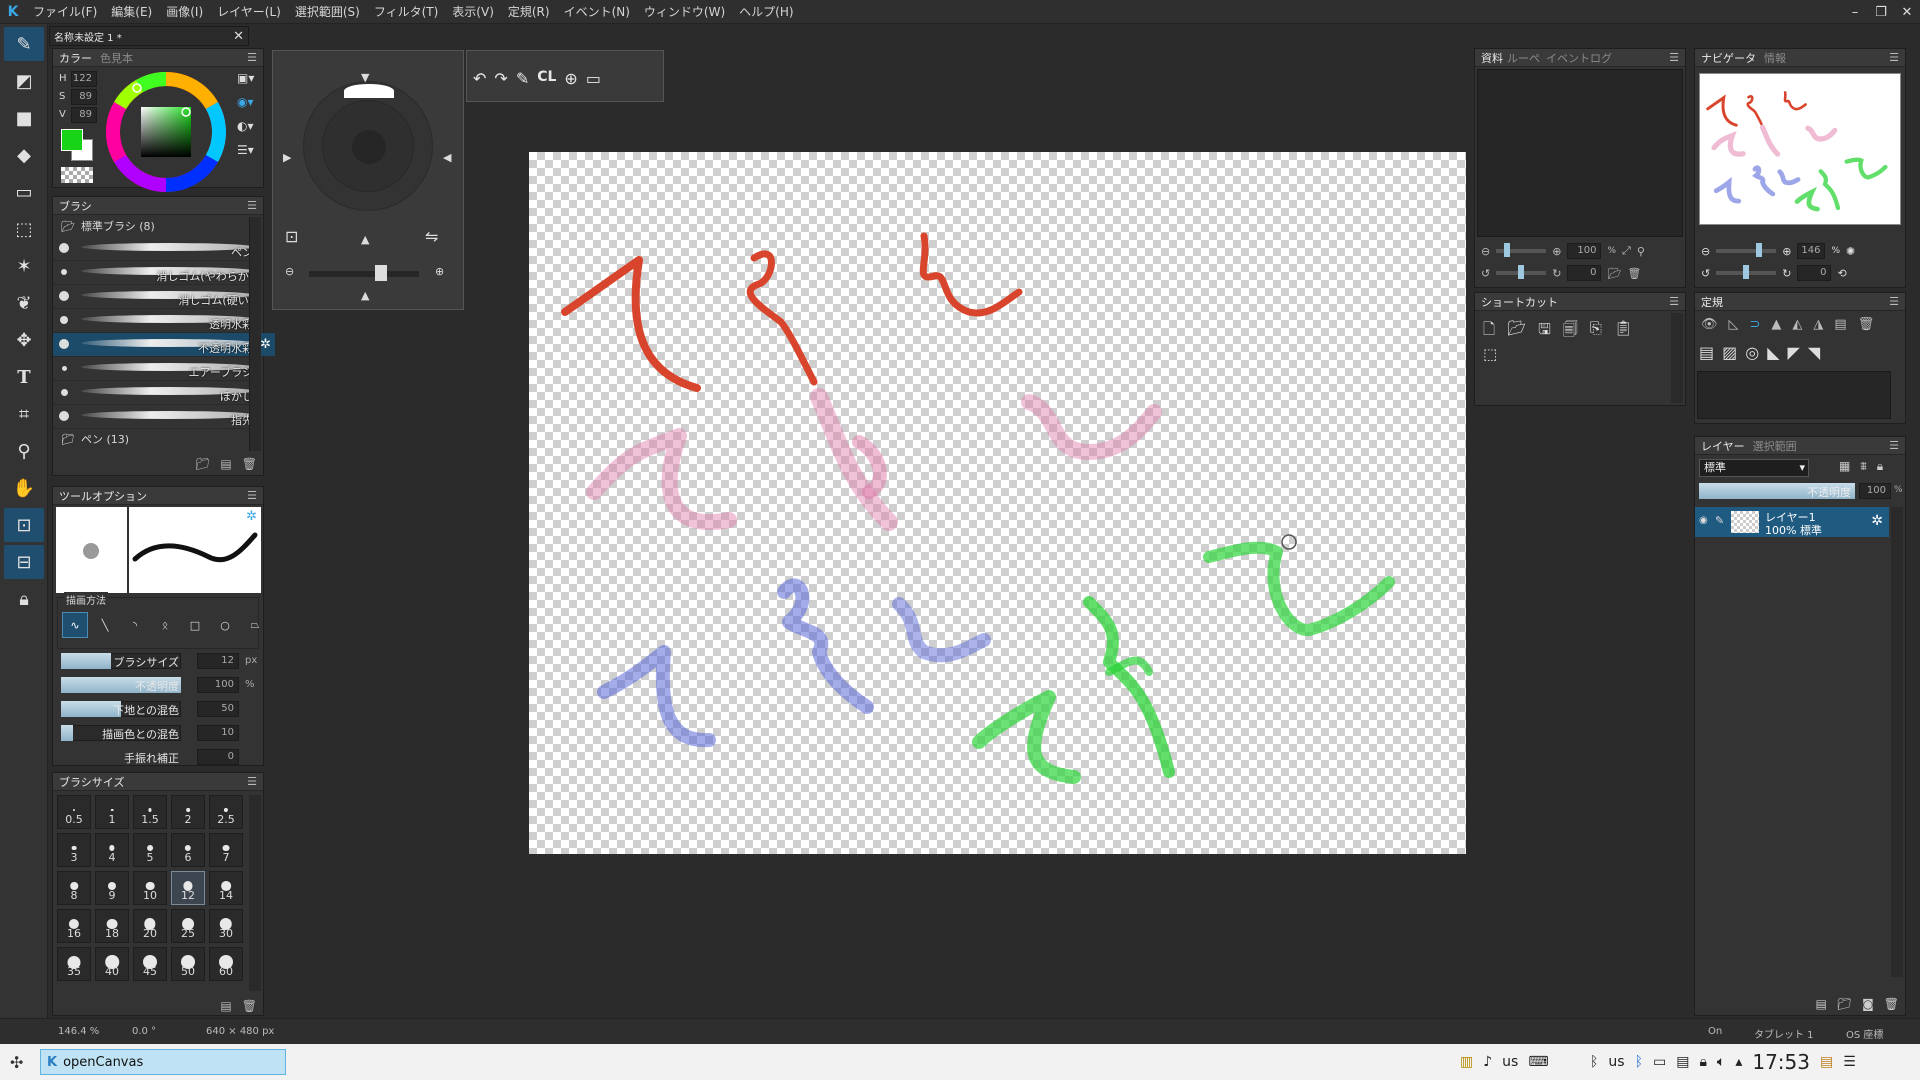 This screenshot has width=1920, height=1080. What do you see at coordinates (249, 155) in the screenshot?
I see `color-list-mode-icon: ☰▾` at bounding box center [249, 155].